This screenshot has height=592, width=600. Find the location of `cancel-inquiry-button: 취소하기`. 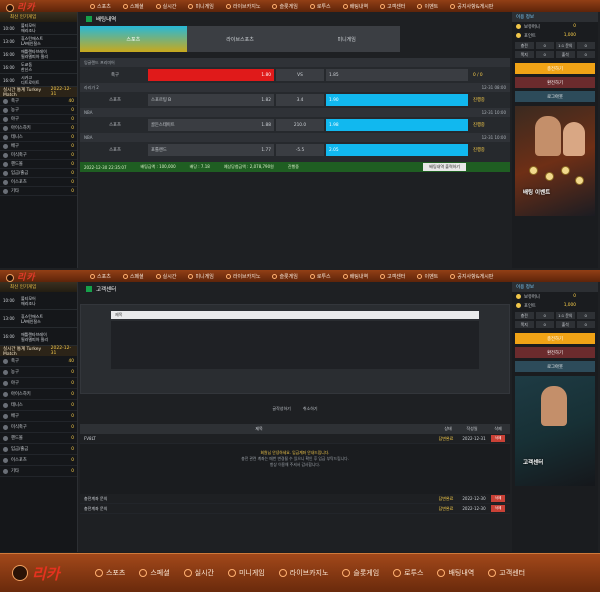

cancel-inquiry-button: 취소하기 is located at coordinates (310, 409).